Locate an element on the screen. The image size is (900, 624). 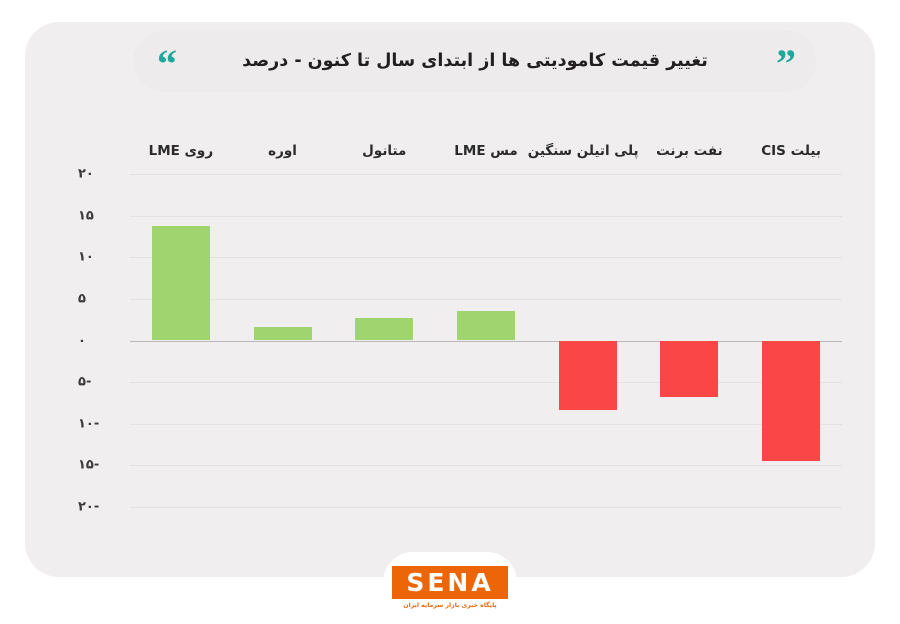
category-label: اوره is located at coordinates (282, 151).